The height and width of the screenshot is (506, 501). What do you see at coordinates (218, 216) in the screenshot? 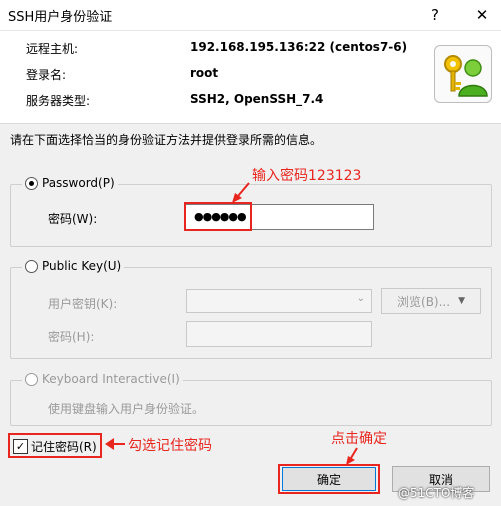
I see `password-value: ●●●●●●` at bounding box center [218, 216].